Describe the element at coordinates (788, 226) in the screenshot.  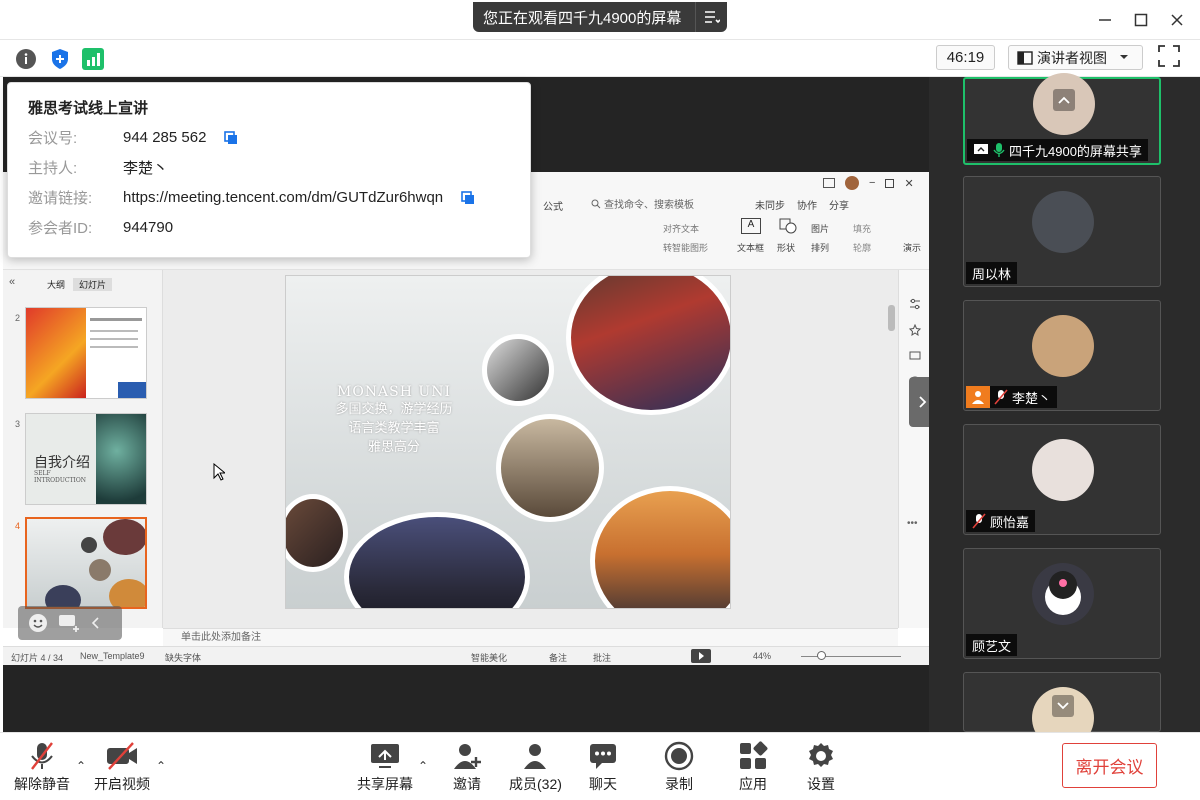
I see `shape-icon` at that location.